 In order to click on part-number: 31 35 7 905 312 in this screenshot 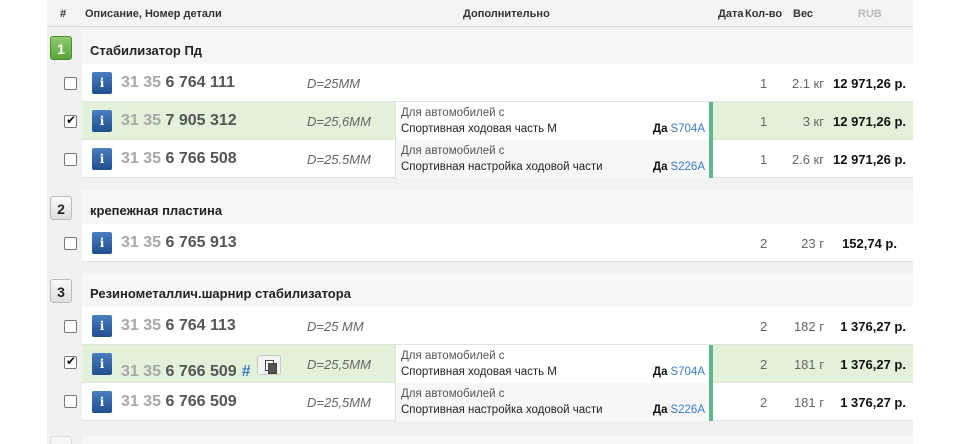, I will do `click(179, 121)`.